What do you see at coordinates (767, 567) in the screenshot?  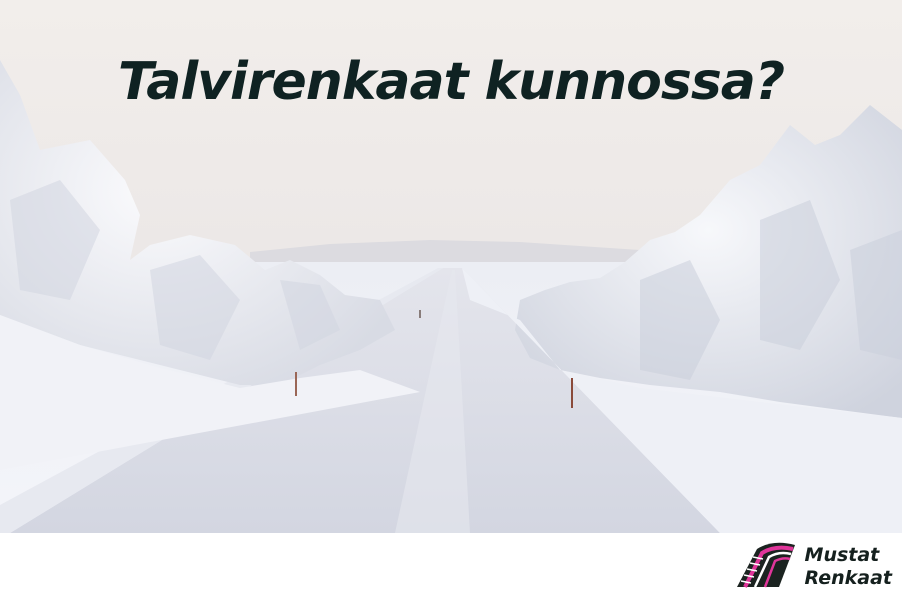 I see `tire-track-icon` at bounding box center [767, 567].